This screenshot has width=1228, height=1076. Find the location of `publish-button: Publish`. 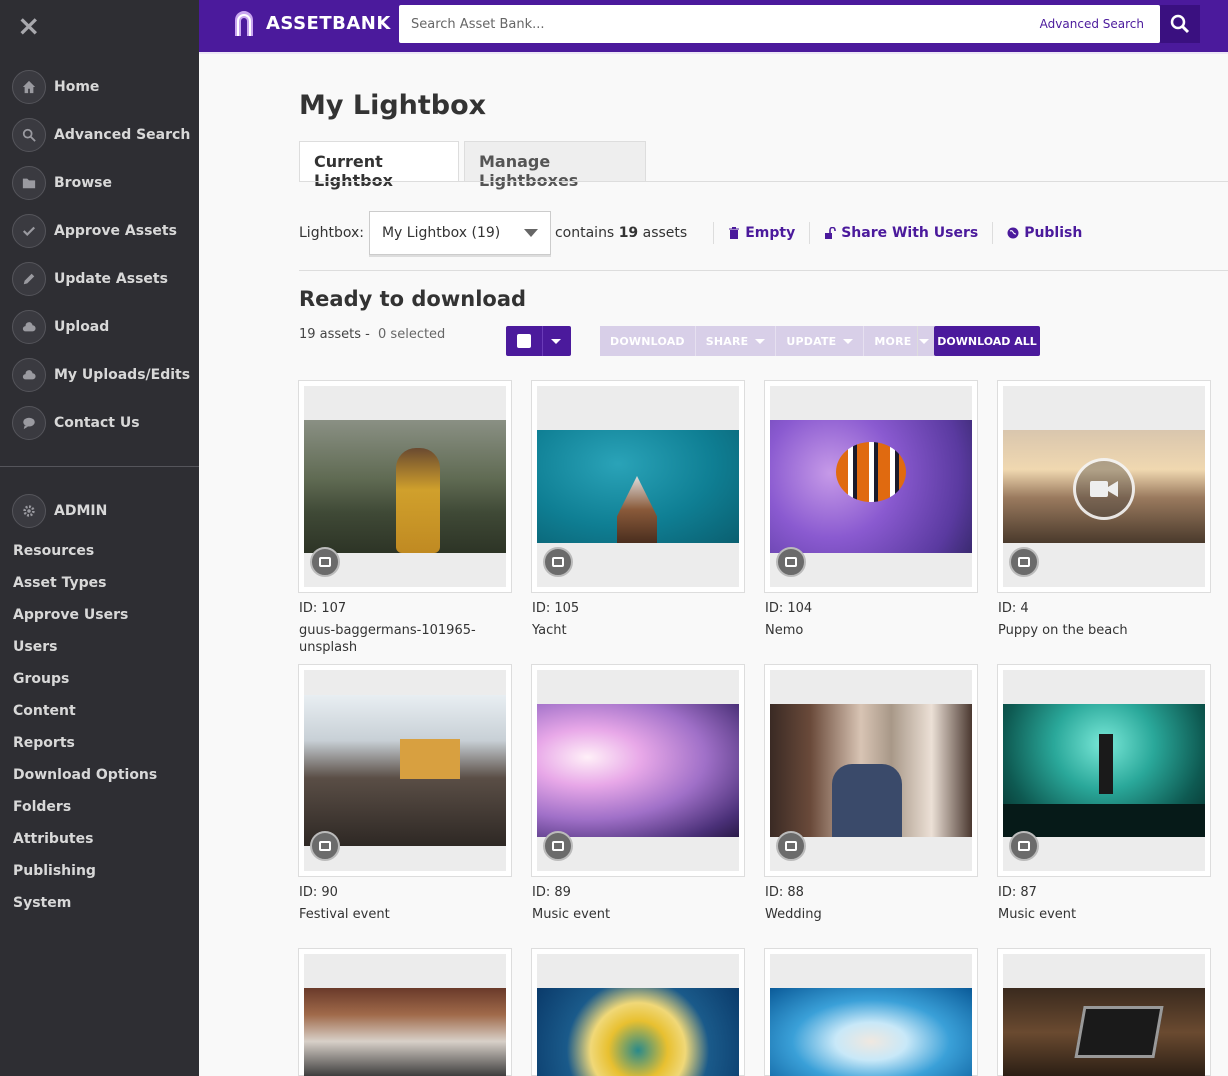

publish-button: Publish is located at coordinates (1044, 233).